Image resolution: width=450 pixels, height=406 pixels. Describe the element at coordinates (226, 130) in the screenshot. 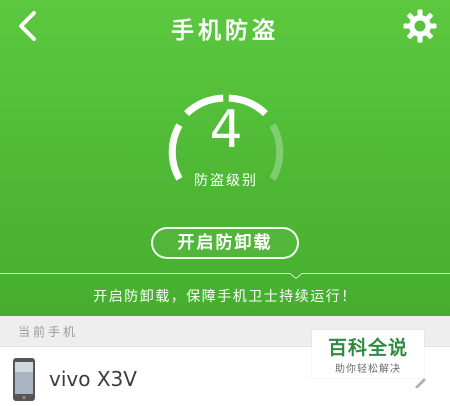

I see `protection-level-value: 4` at that location.